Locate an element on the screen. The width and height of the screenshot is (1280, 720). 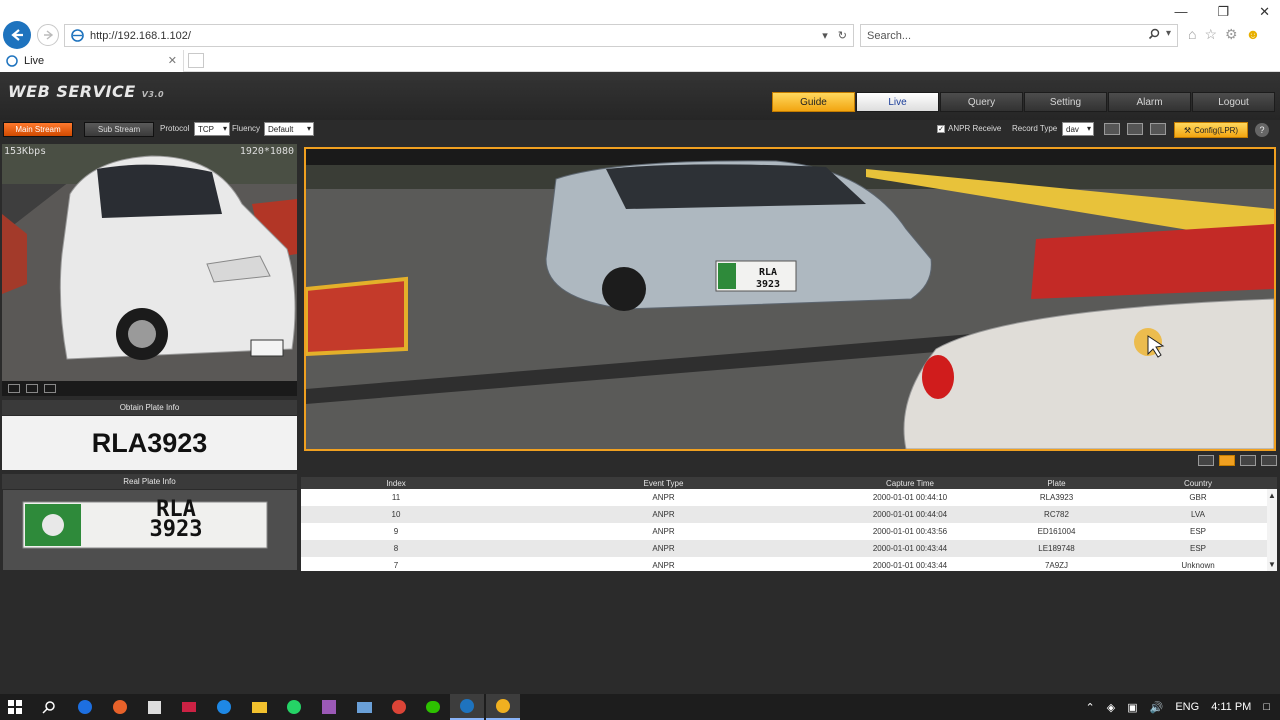
language-indicator: ENG is located at coordinates (1187, 707).